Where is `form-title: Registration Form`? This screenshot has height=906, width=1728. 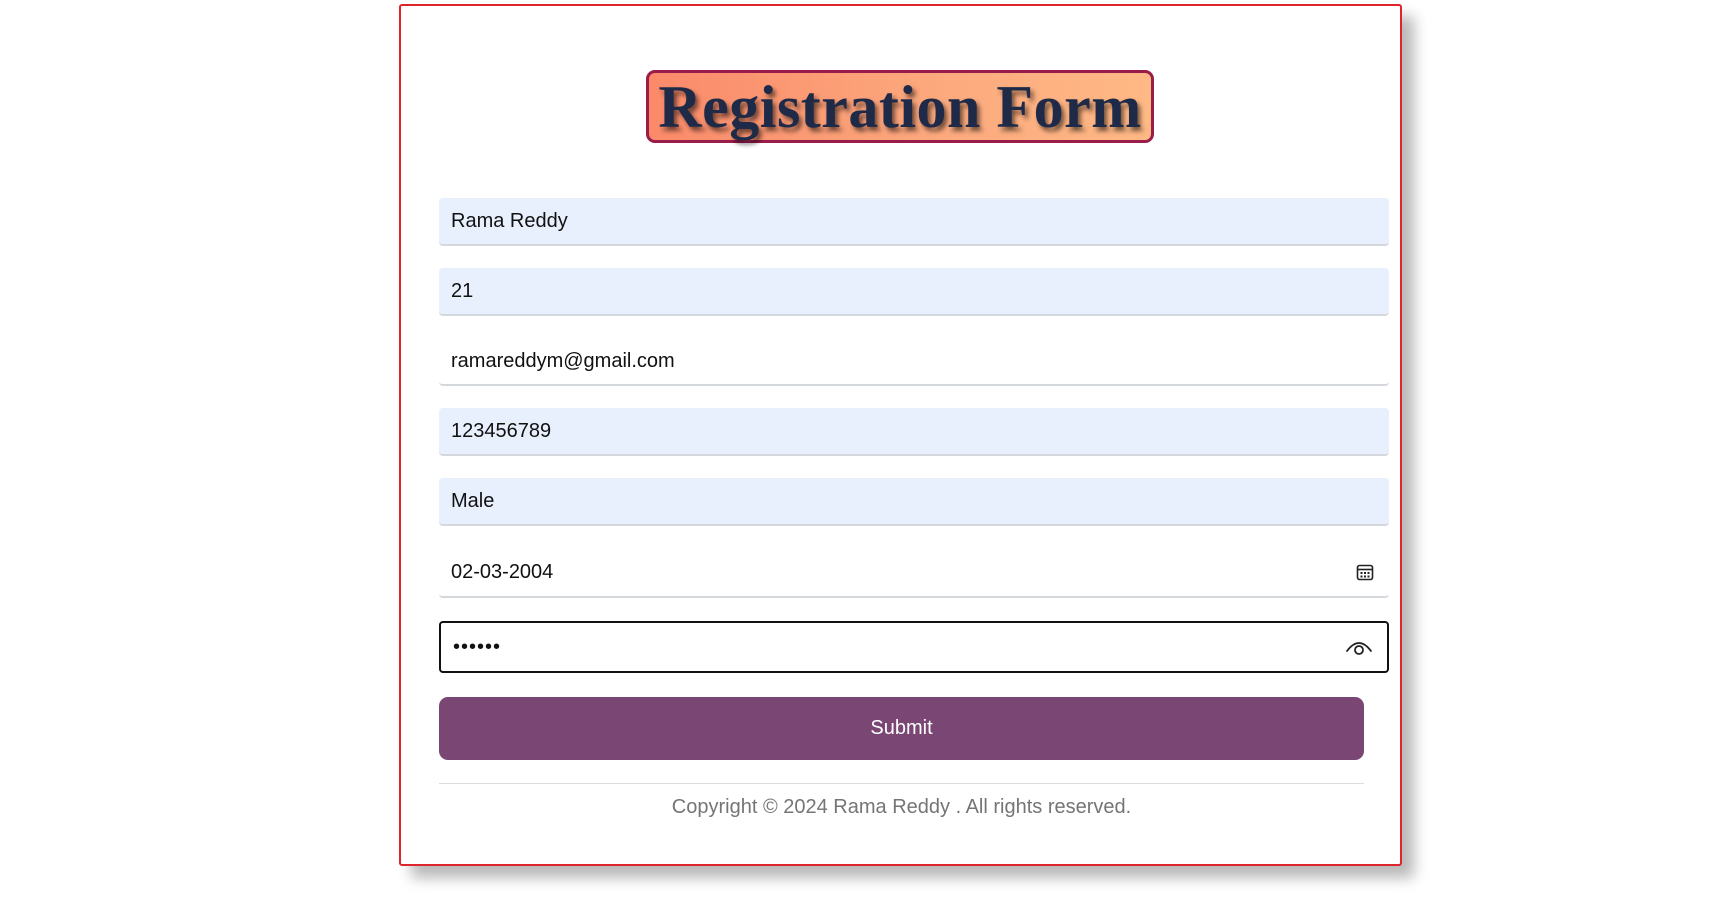
form-title: Registration Form is located at coordinates (900, 106).